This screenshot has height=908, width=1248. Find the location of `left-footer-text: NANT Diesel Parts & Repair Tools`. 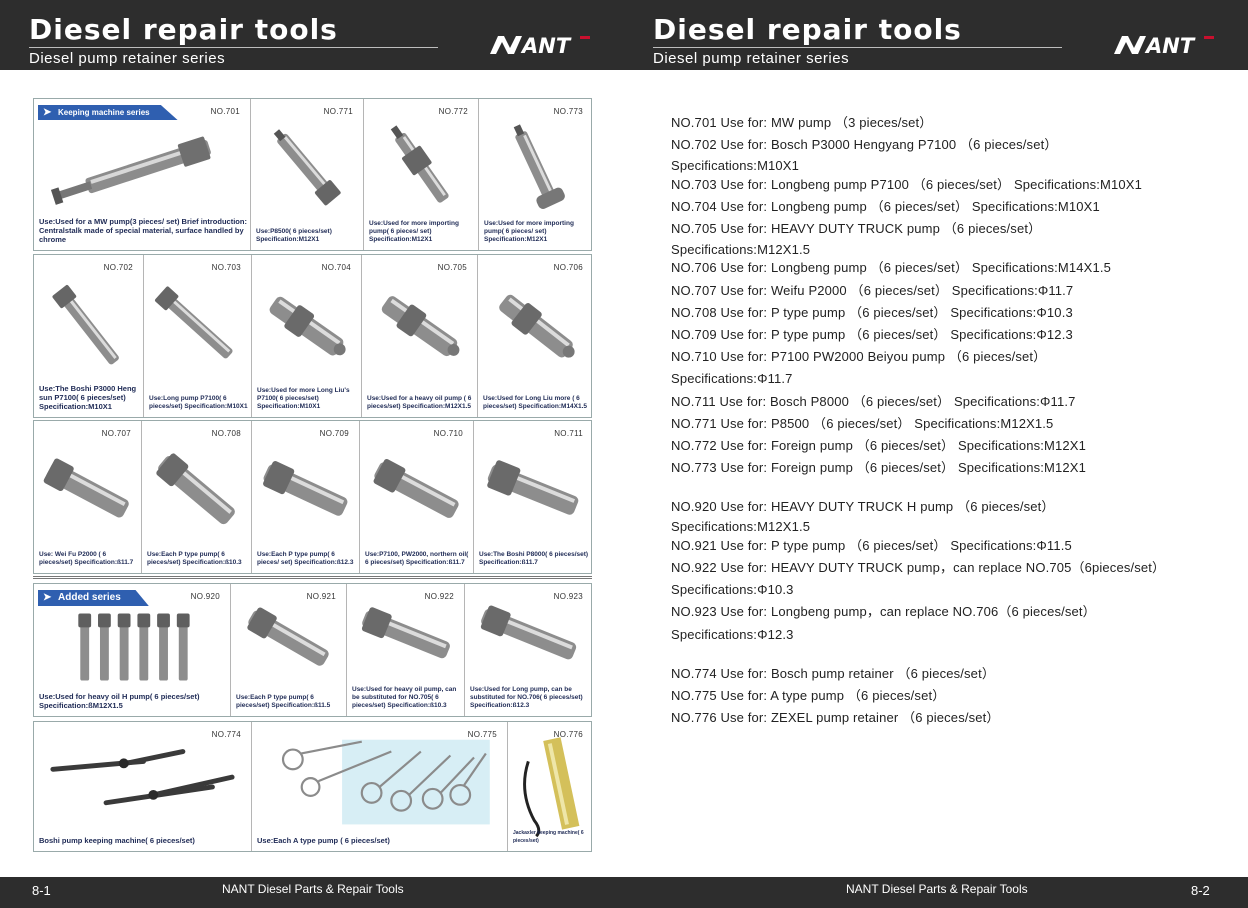

left-footer-text: NANT Diesel Parts & Repair Tools is located at coordinates (313, 889).